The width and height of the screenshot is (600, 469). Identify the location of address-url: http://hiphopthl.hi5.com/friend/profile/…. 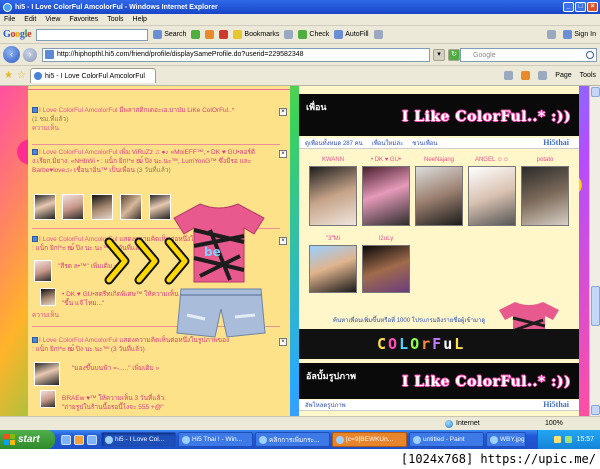
(180, 54).